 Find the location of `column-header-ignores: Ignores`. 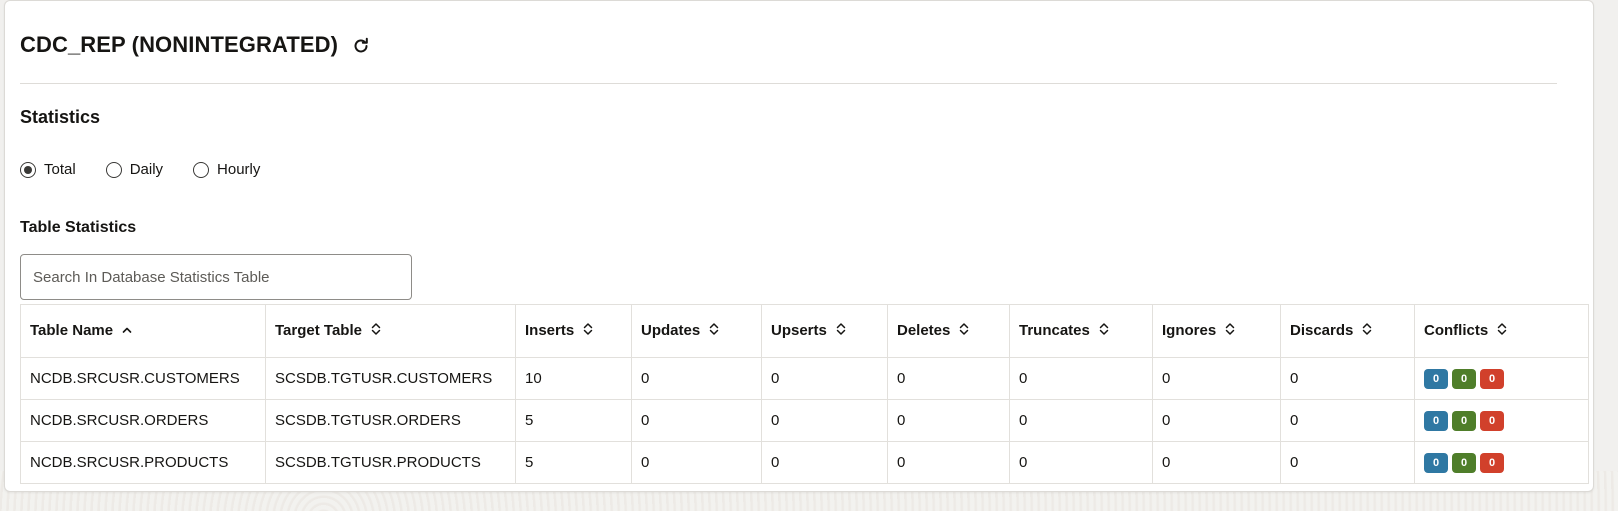

column-header-ignores: Ignores is located at coordinates (1216, 331).